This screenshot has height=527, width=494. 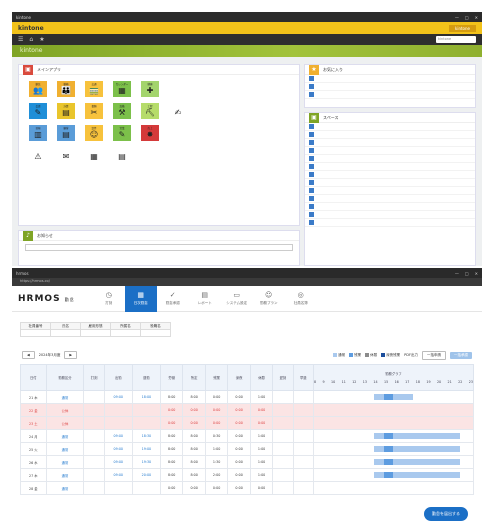 What do you see at coordinates (71, 355) in the screenshot?
I see `next-month-button: ▶` at bounding box center [71, 355].